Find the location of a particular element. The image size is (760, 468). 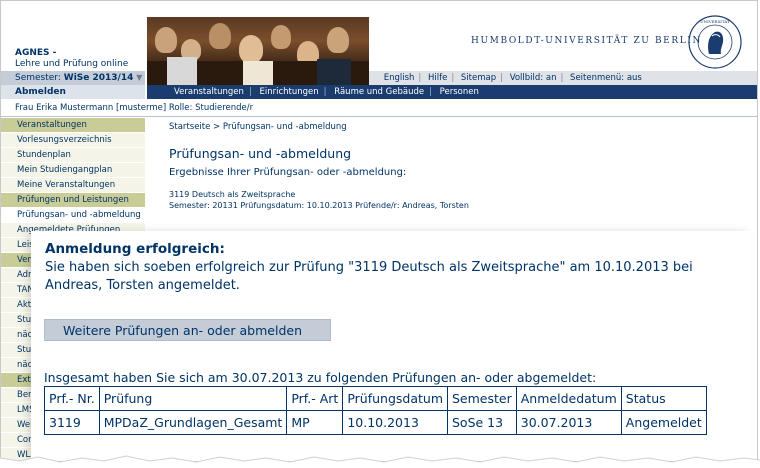

column-header: Prf.- Art is located at coordinates (315, 398).